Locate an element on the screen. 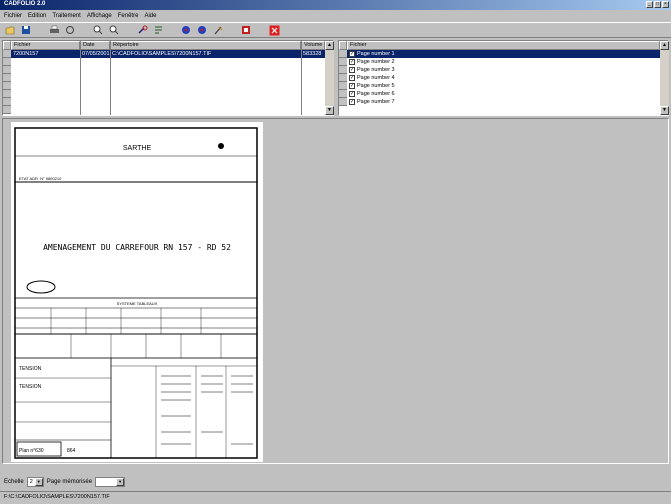 Image resolution: width=671 pixels, height=504 pixels. menu-fenetre: Fenêtre is located at coordinates (128, 16).